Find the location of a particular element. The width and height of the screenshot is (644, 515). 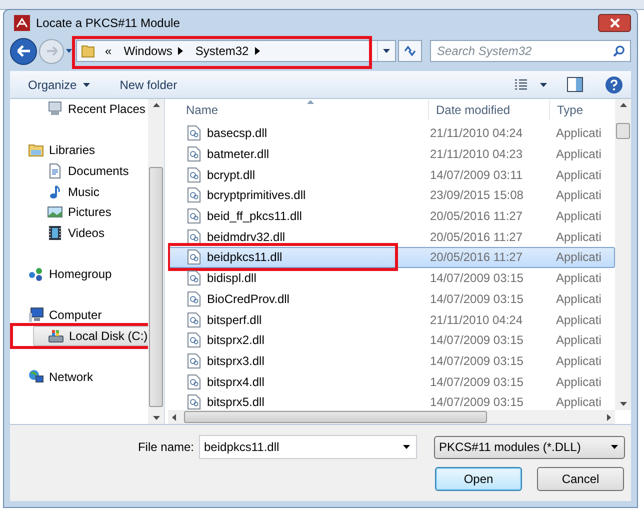

refresh-button is located at coordinates (410, 51).